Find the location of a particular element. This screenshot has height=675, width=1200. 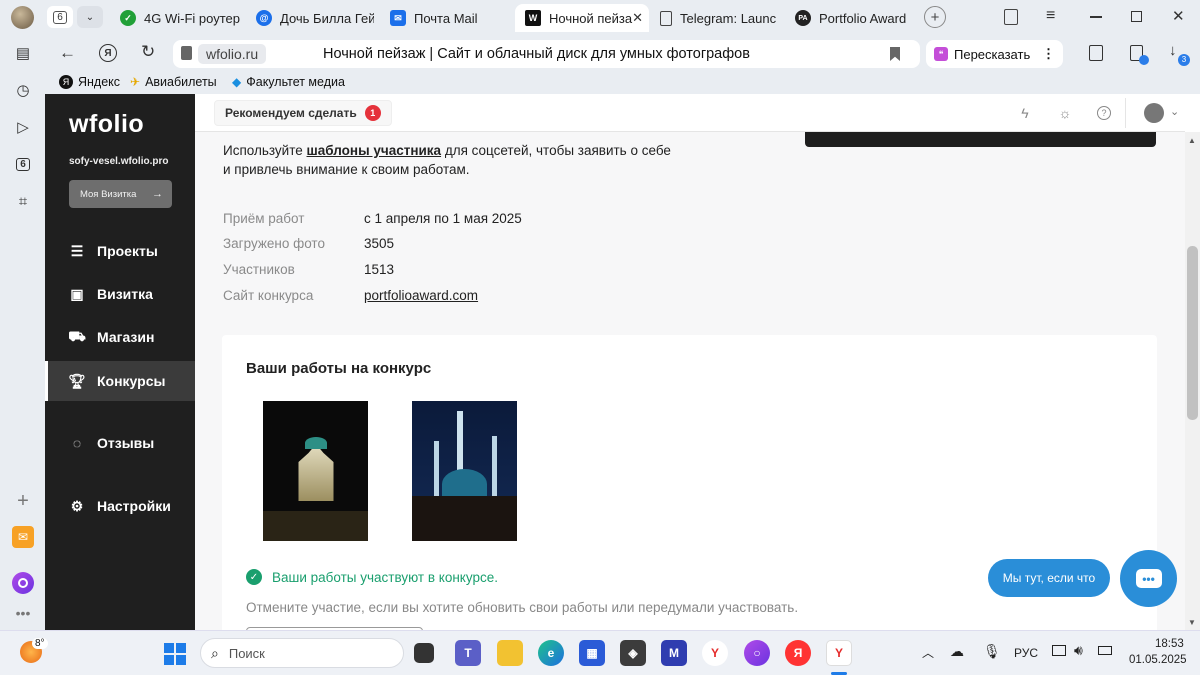

tray-chevron-up-icon: ︿ is located at coordinates (928, 652).